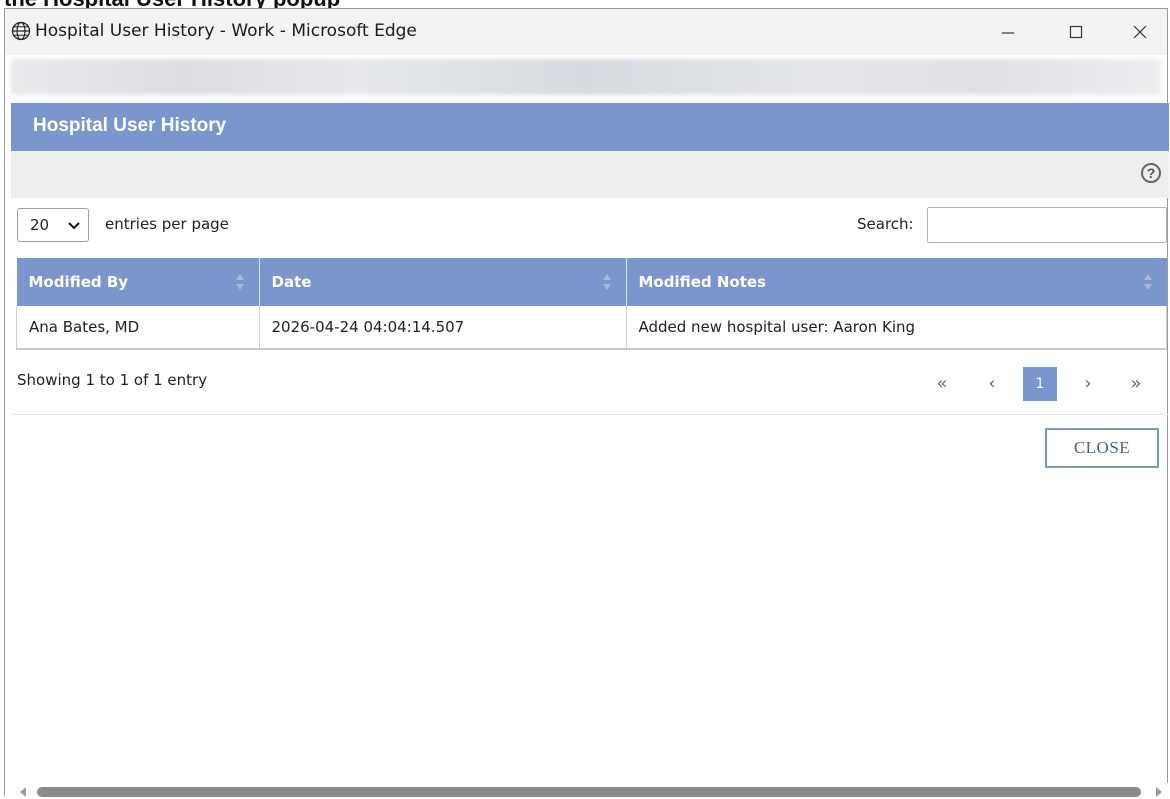 The height and width of the screenshot is (799, 1170). I want to click on next-page-button: ›, so click(1088, 384).